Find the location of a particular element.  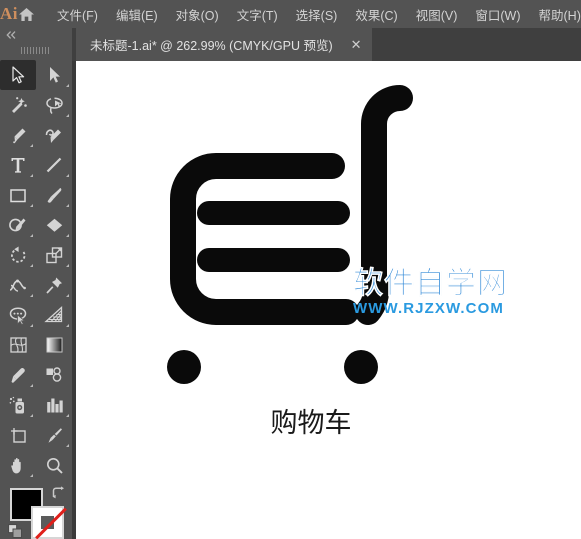

rotate-icon is located at coordinates (17, 254).